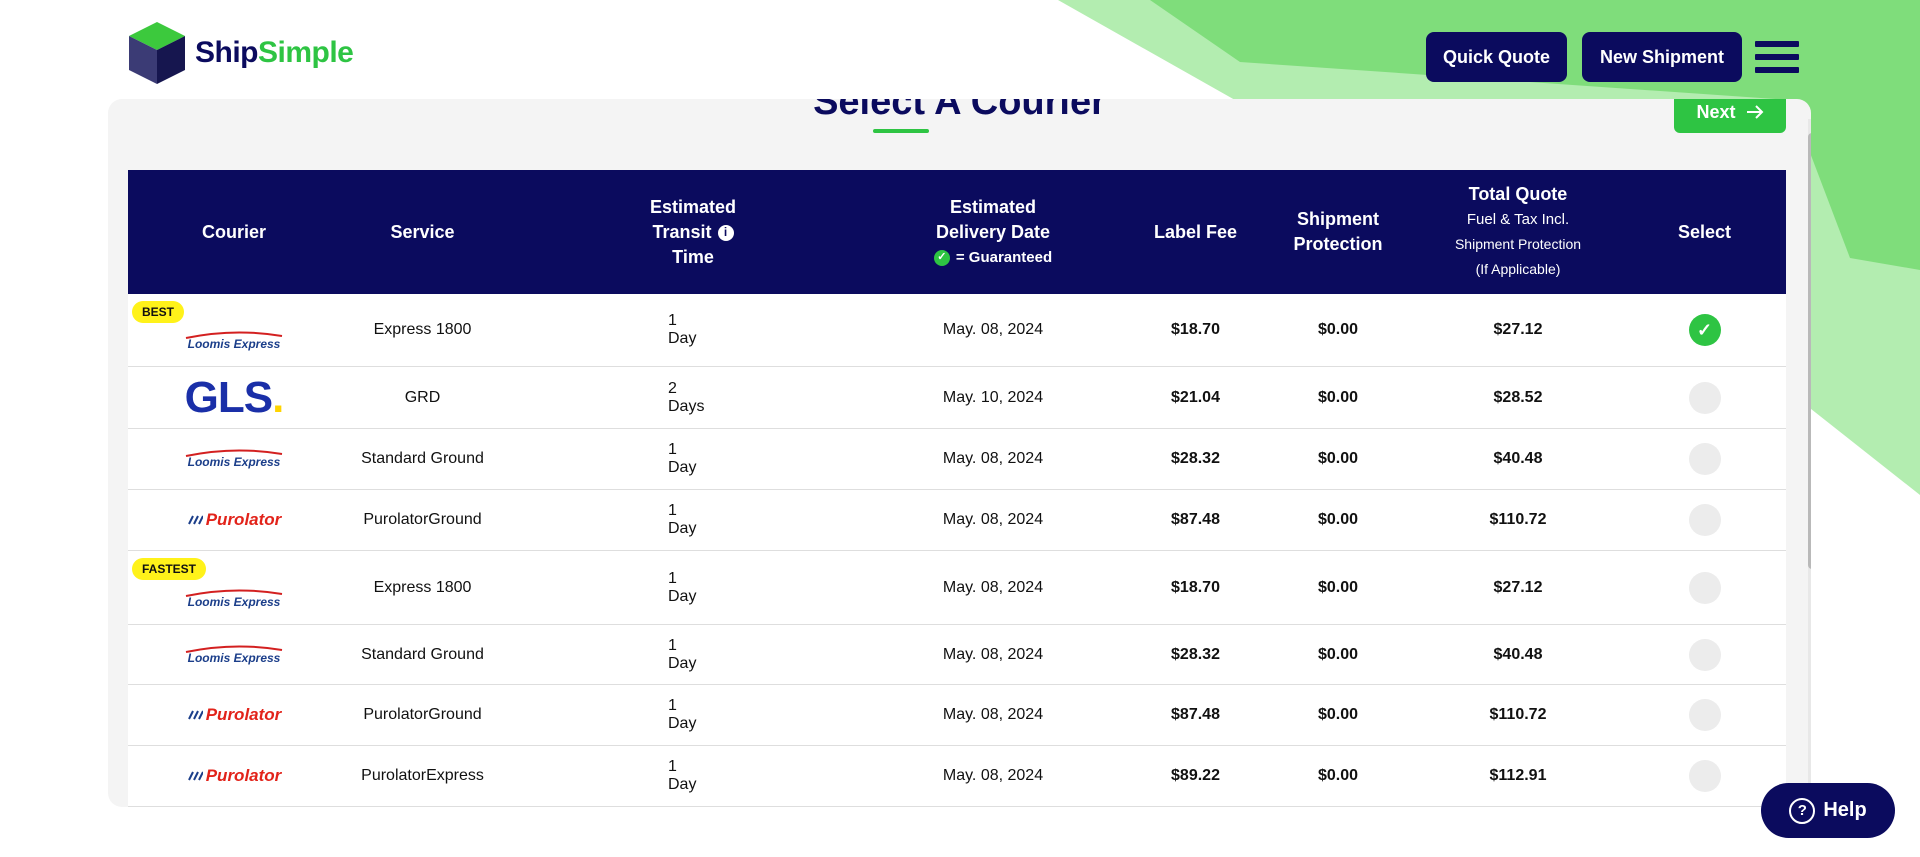  I want to click on total-quote-cell: $40.48, so click(1518, 654).